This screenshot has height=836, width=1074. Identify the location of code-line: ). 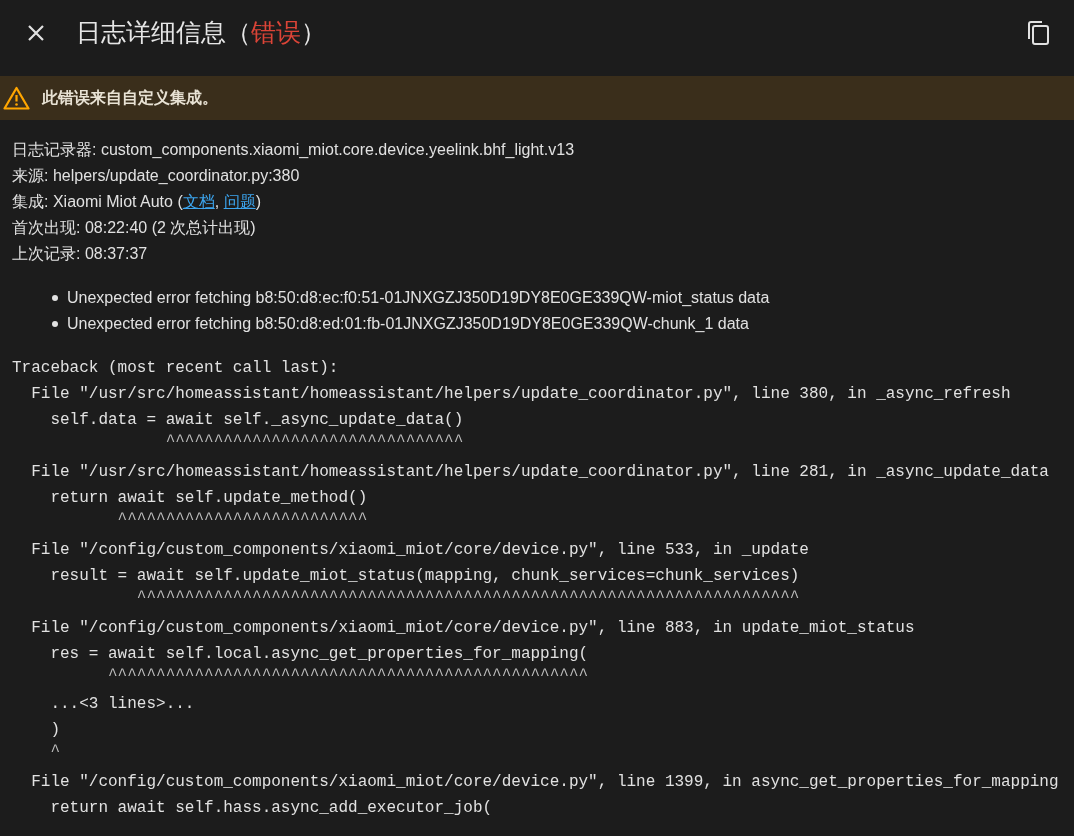
(55, 730).